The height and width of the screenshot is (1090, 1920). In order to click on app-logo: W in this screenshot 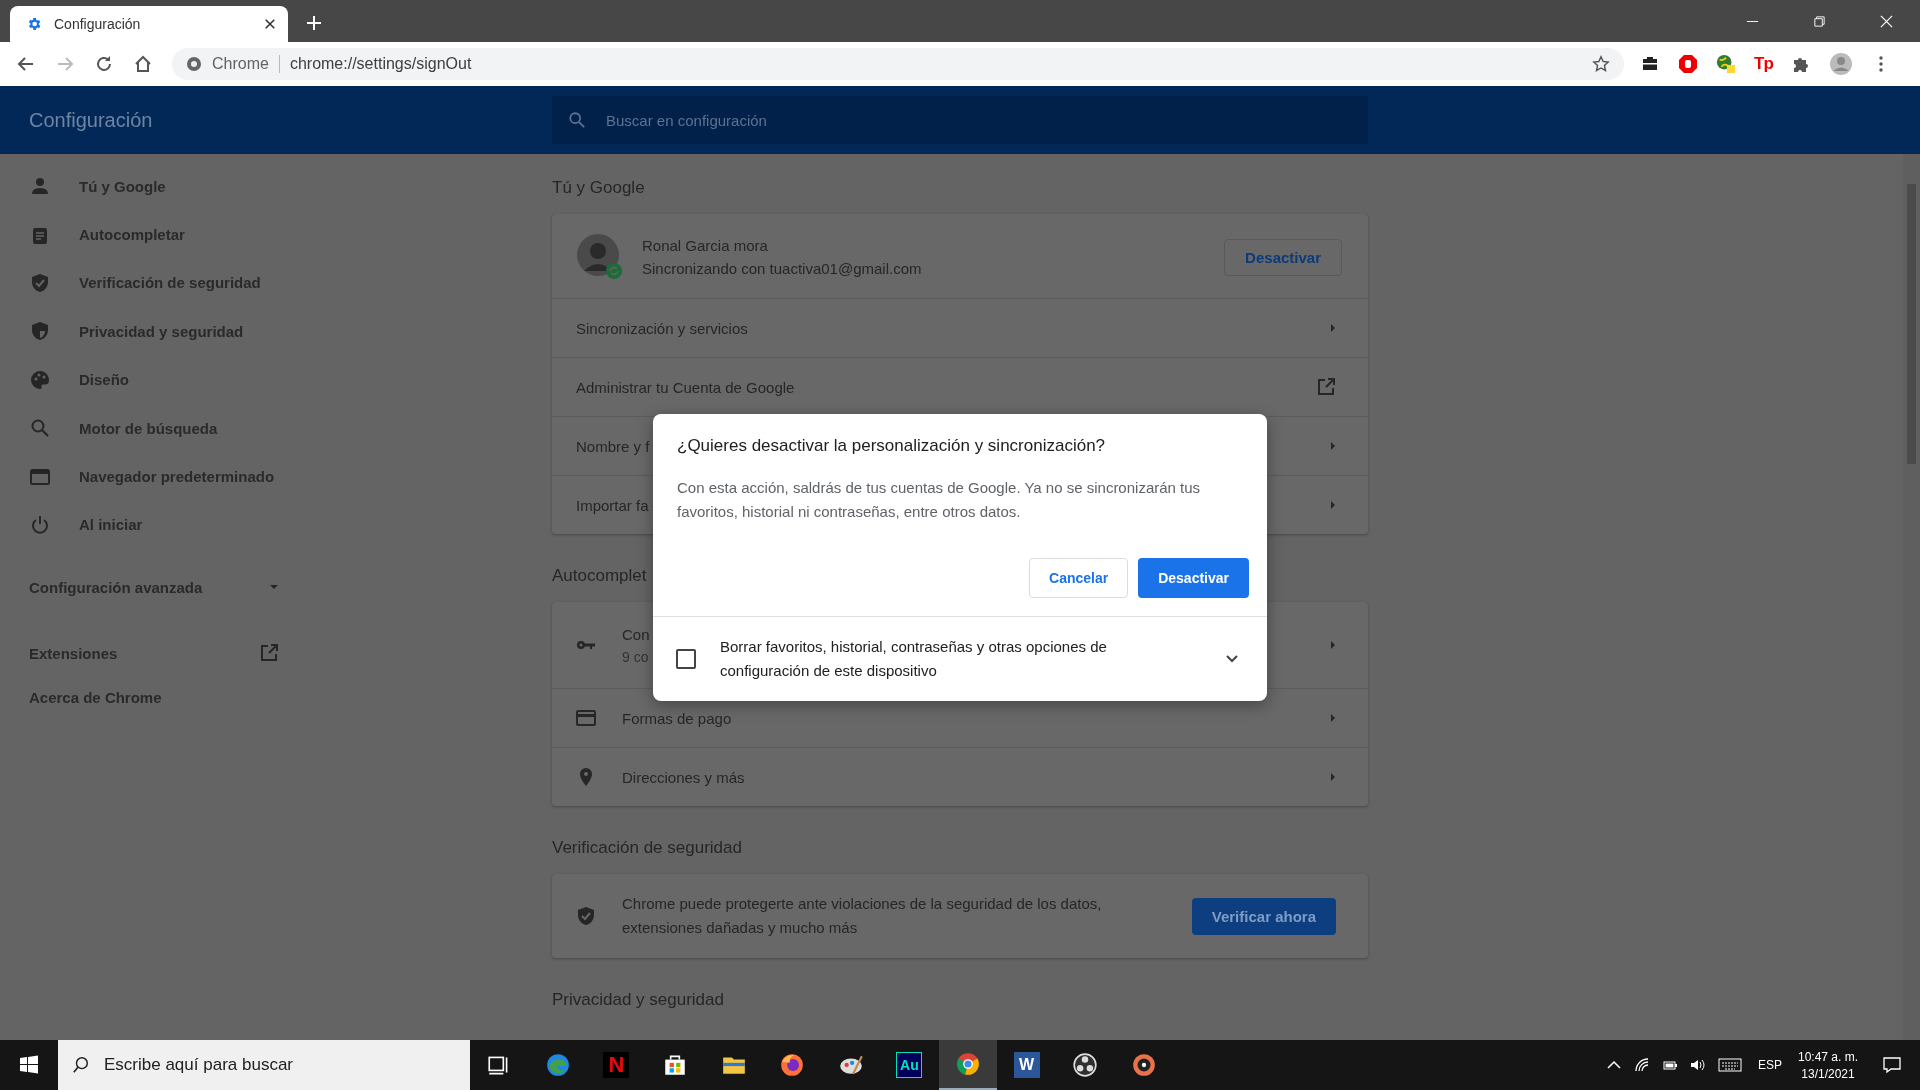, I will do `click(1026, 1065)`.